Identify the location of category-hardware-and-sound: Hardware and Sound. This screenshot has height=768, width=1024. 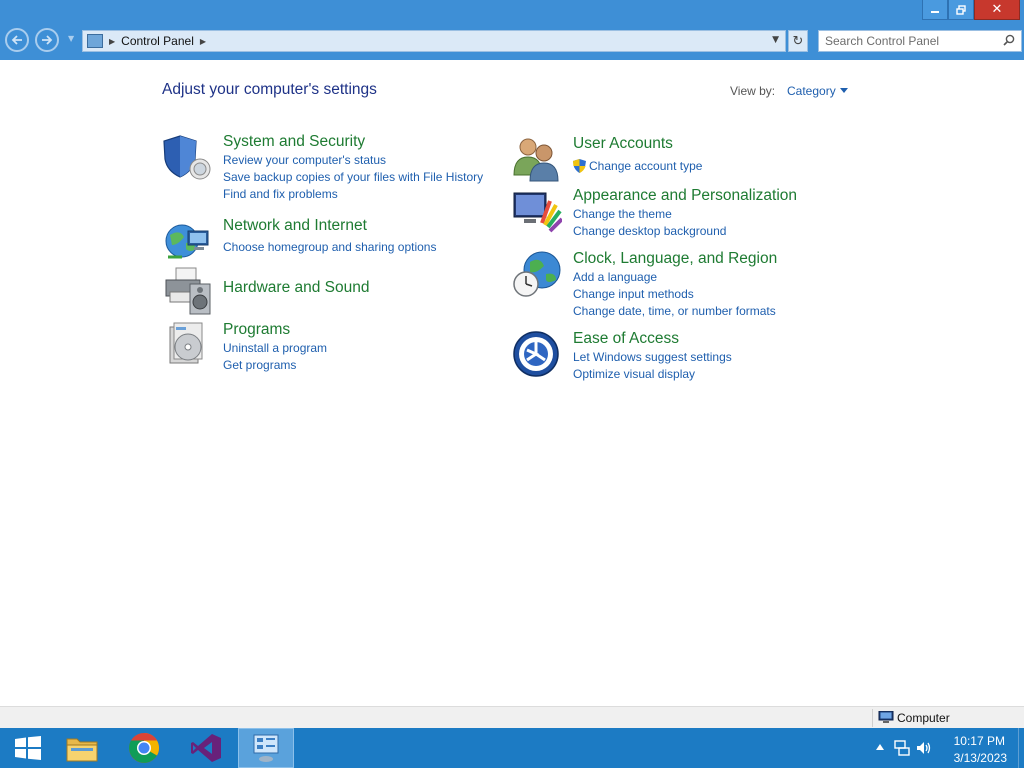
(327, 292).